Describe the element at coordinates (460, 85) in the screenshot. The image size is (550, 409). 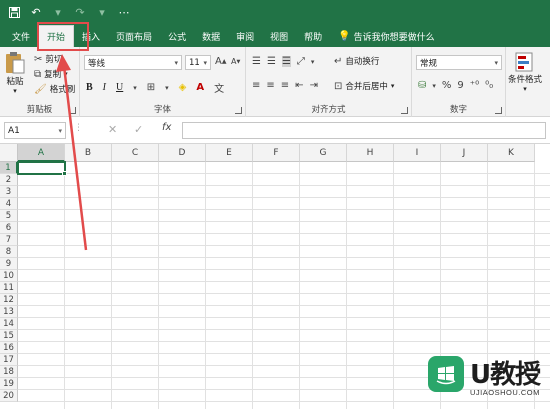
I see `comma-button: 9` at that location.